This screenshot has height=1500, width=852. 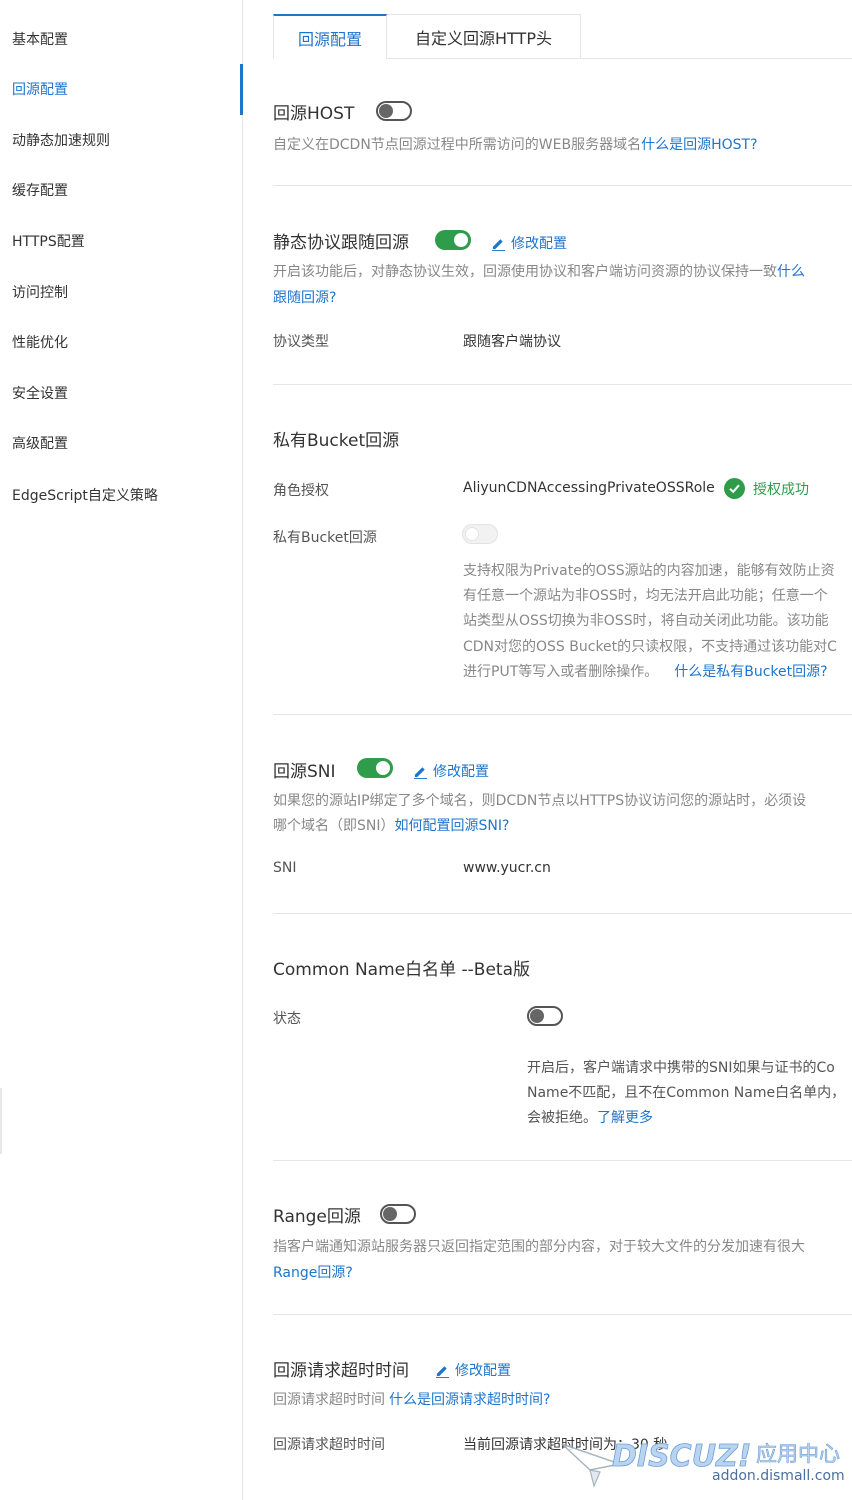 I want to click on sidebar-item-https: HTTPS配置, so click(x=48, y=241).